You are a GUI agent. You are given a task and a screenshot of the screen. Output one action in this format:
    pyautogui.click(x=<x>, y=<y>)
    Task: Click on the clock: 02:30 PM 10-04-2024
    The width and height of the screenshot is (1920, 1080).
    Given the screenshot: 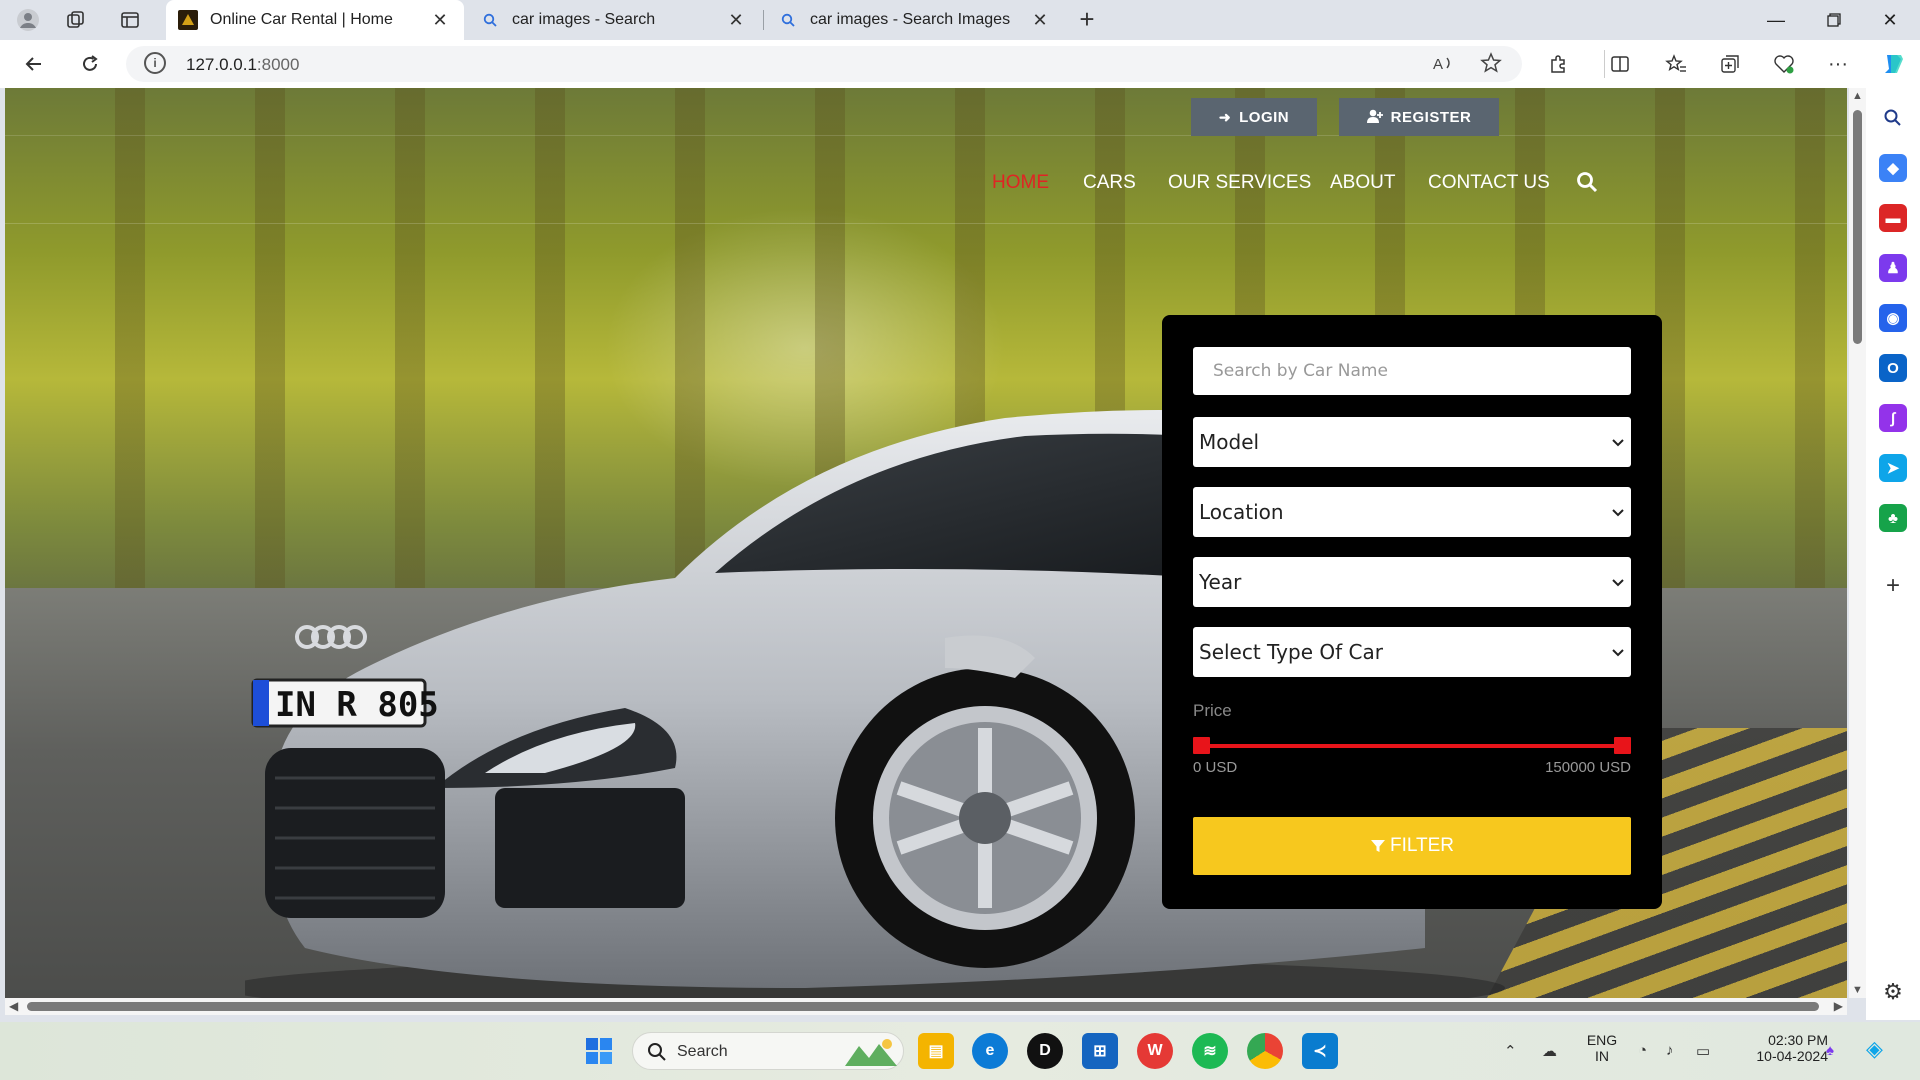 What is the action you would take?
    pyautogui.click(x=1783, y=1048)
    